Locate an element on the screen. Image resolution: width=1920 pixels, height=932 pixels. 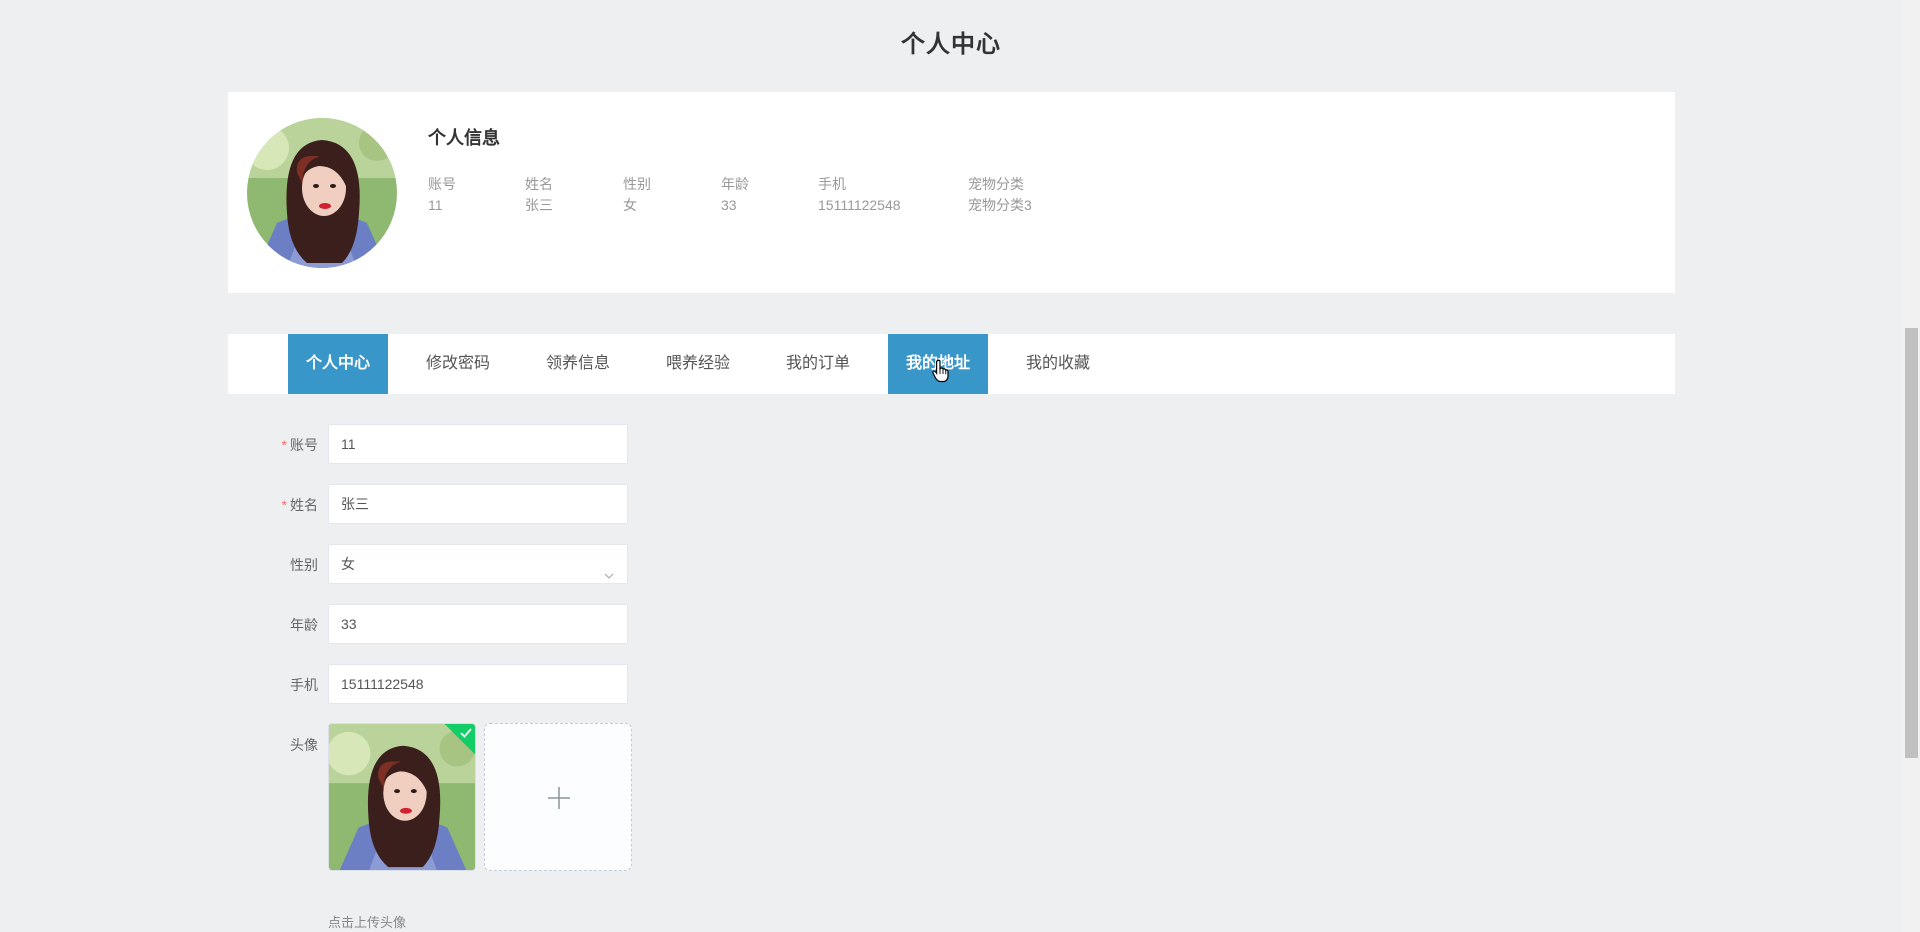
info-field-label: 姓名 is located at coordinates (539, 184).